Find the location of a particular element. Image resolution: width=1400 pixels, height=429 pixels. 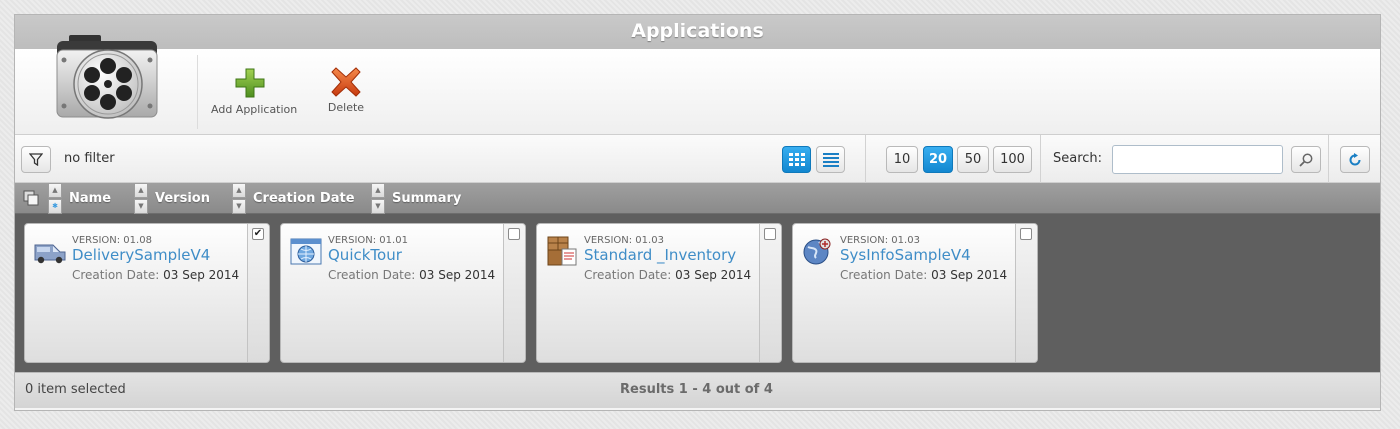

page-size-10-button: 10 is located at coordinates (902, 159).